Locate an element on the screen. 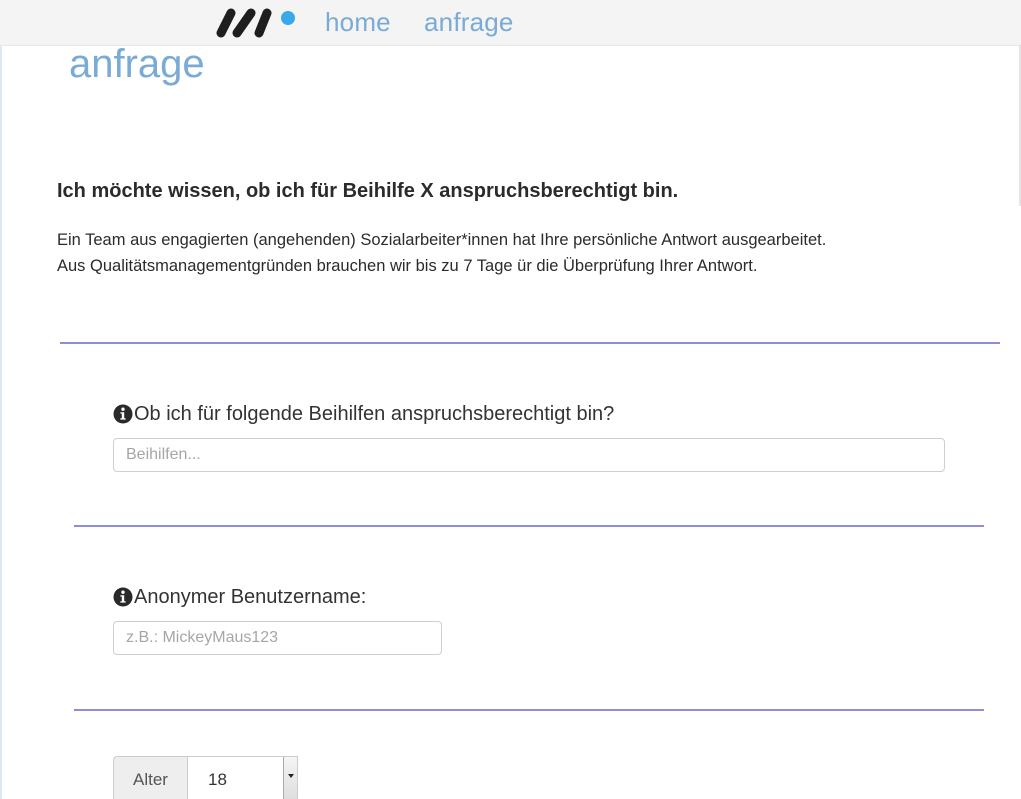  nav-link-home: home is located at coordinates (358, 22).